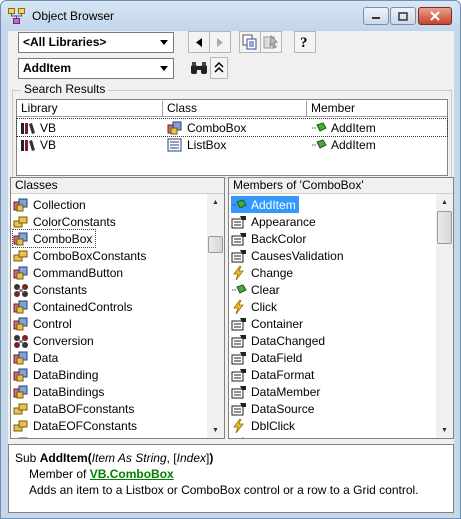 This screenshot has width=461, height=519. I want to click on member-of-line: Member of VB.ComboBox, so click(101, 474).